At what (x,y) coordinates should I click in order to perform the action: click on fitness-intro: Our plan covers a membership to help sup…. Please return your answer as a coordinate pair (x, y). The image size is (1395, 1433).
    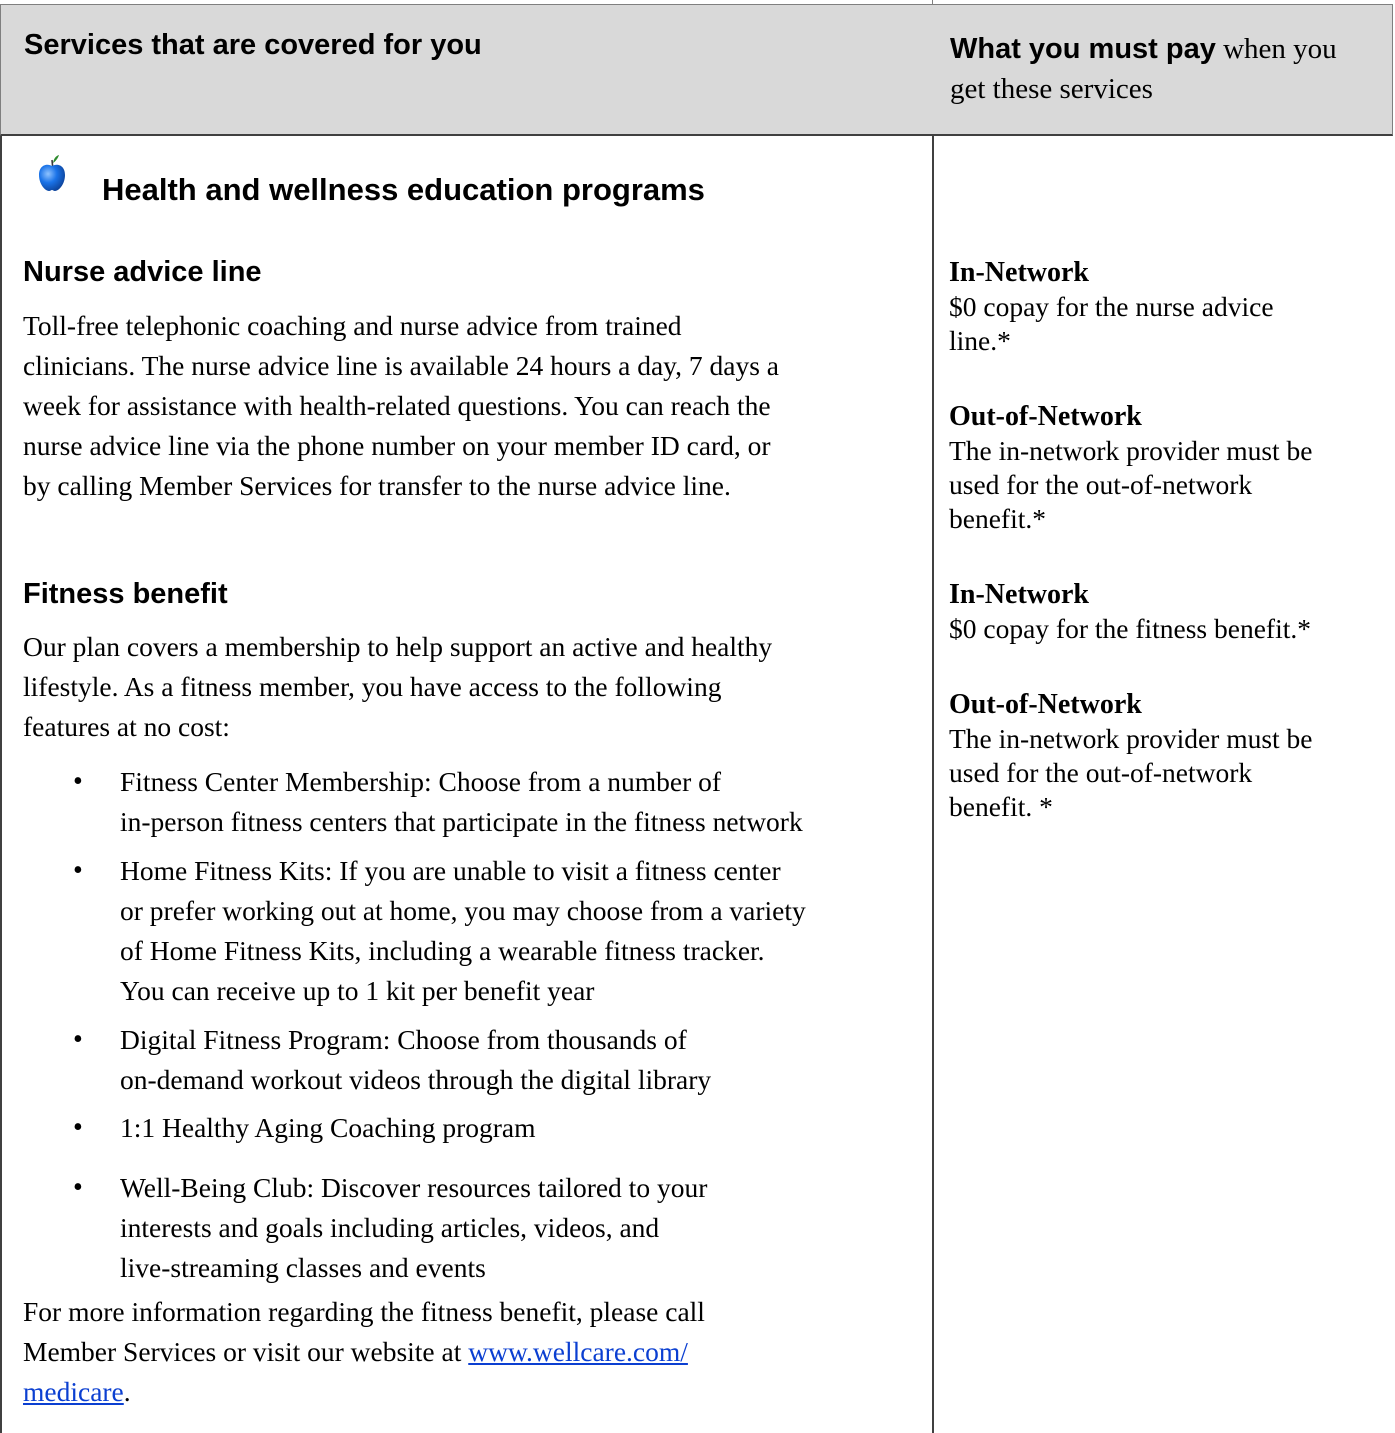
    Looking at the image, I should click on (473, 687).